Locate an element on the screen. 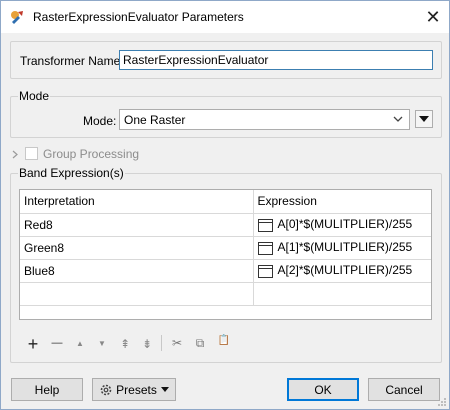 The image size is (450, 410). ok-button: OK is located at coordinates (323, 389).